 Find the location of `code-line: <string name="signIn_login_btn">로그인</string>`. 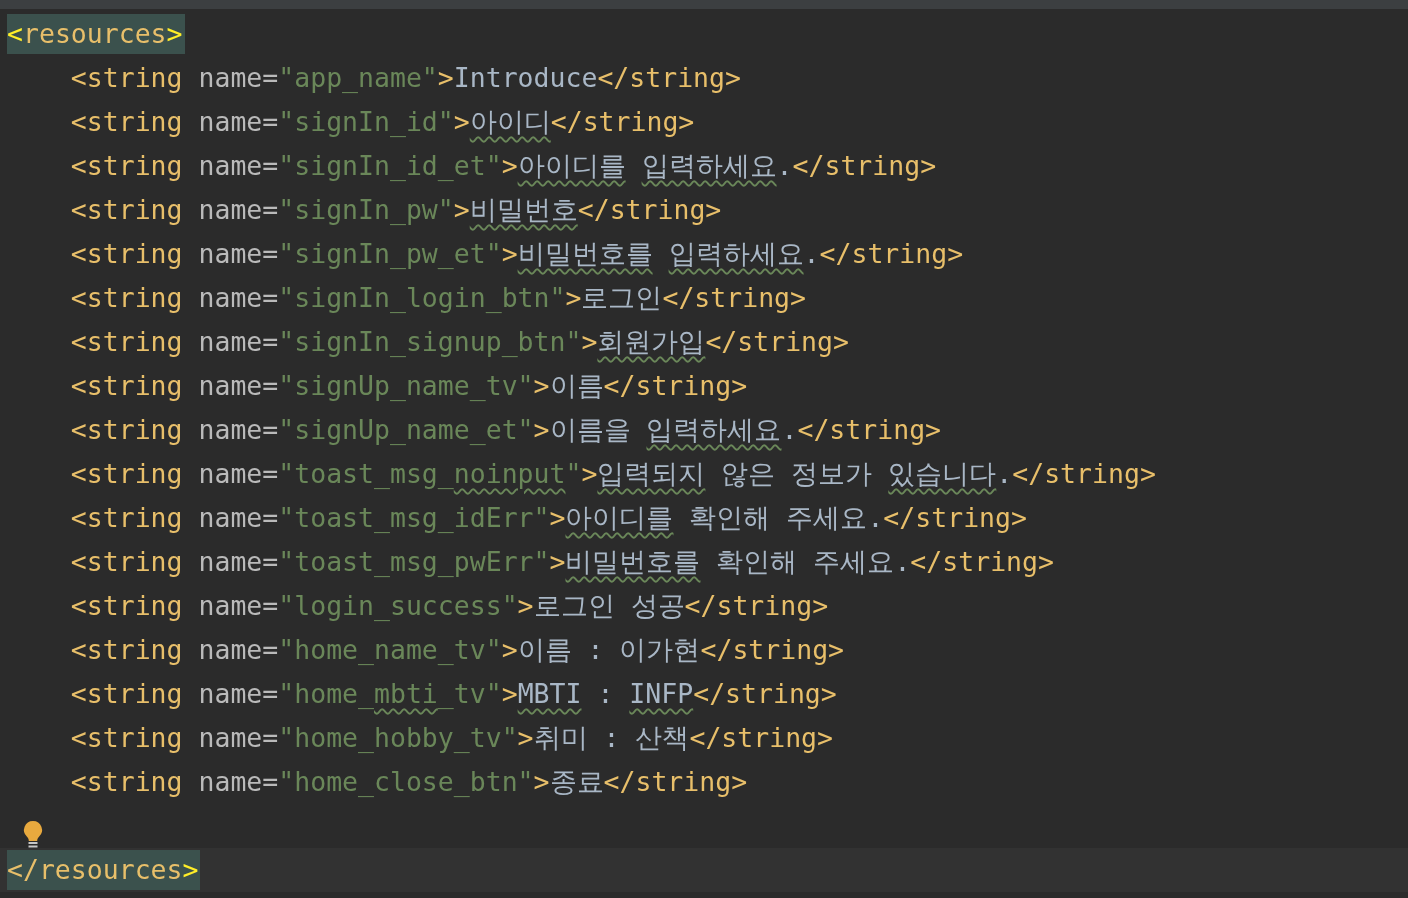

code-line: <string name="signIn_login_btn">로그인</string> is located at coordinates (438, 298).